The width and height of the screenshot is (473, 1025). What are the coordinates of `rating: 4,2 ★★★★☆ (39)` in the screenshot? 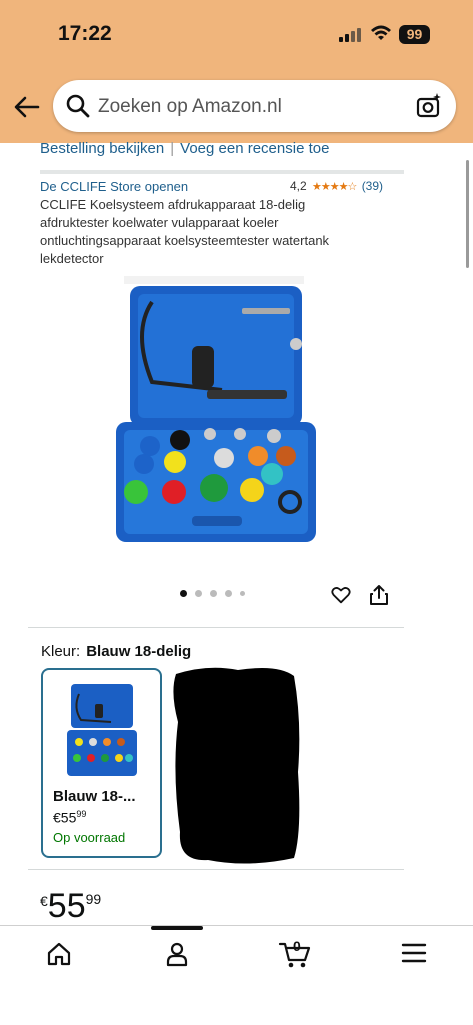 It's located at (336, 186).